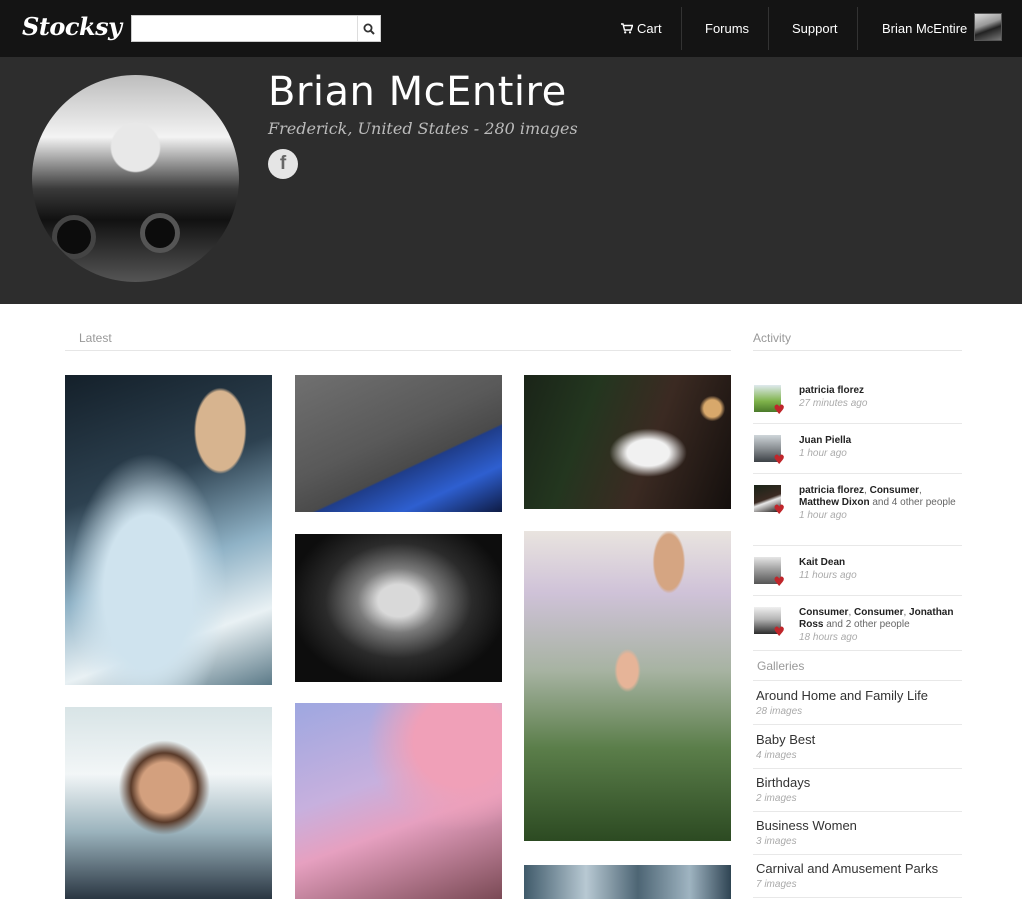 The width and height of the screenshot is (1022, 899). I want to click on gallery-item: Carnival and Amusement Parks 7 images, so click(857, 876).